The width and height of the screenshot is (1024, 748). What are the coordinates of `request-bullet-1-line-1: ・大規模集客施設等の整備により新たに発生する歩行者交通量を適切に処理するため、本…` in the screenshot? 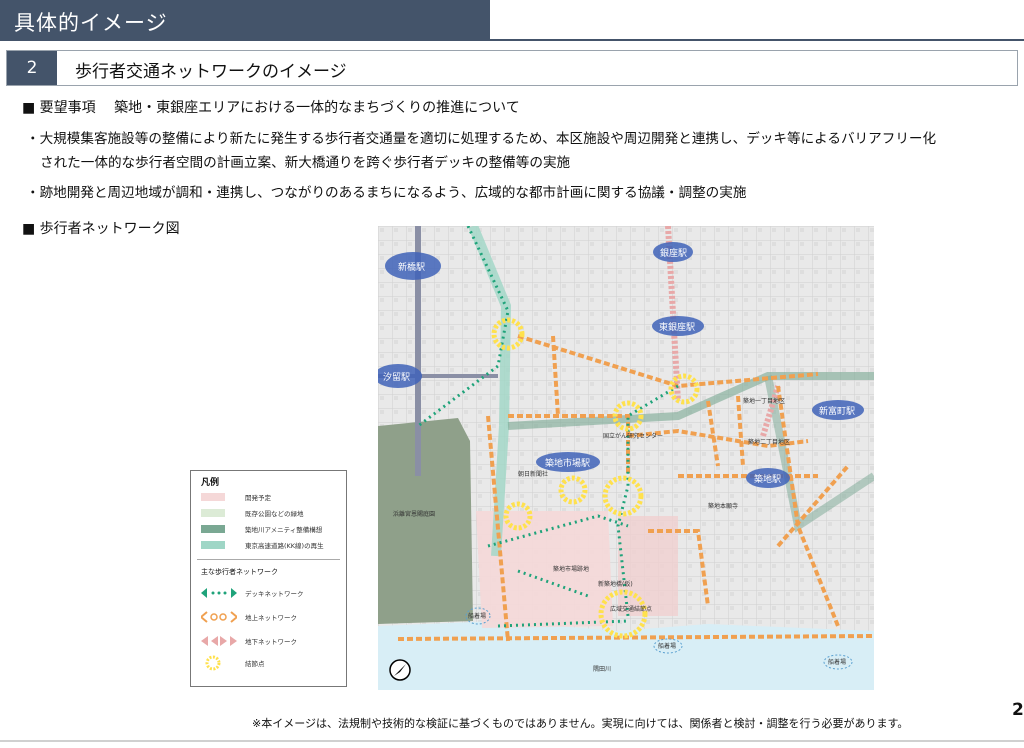 It's located at (481, 139).